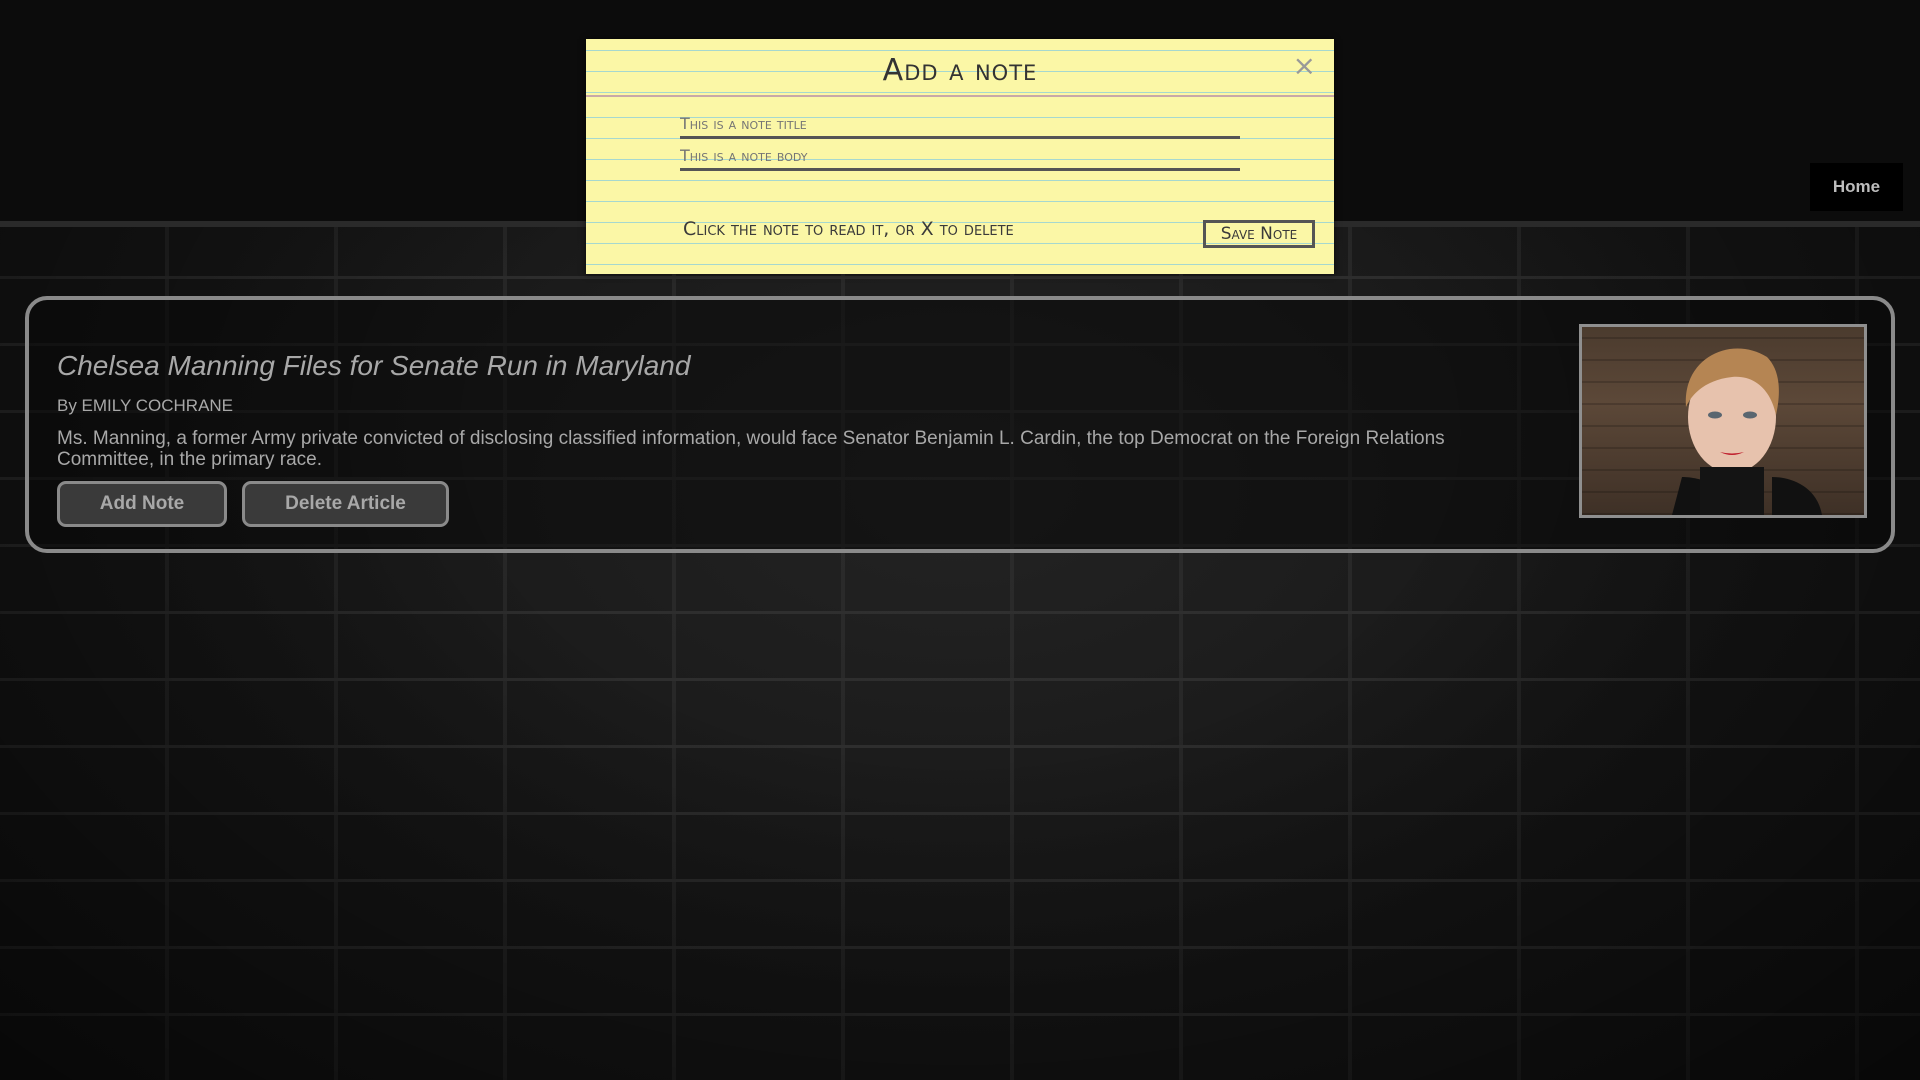  Describe the element at coordinates (1304, 65) in the screenshot. I see `close-icon: ×` at that location.